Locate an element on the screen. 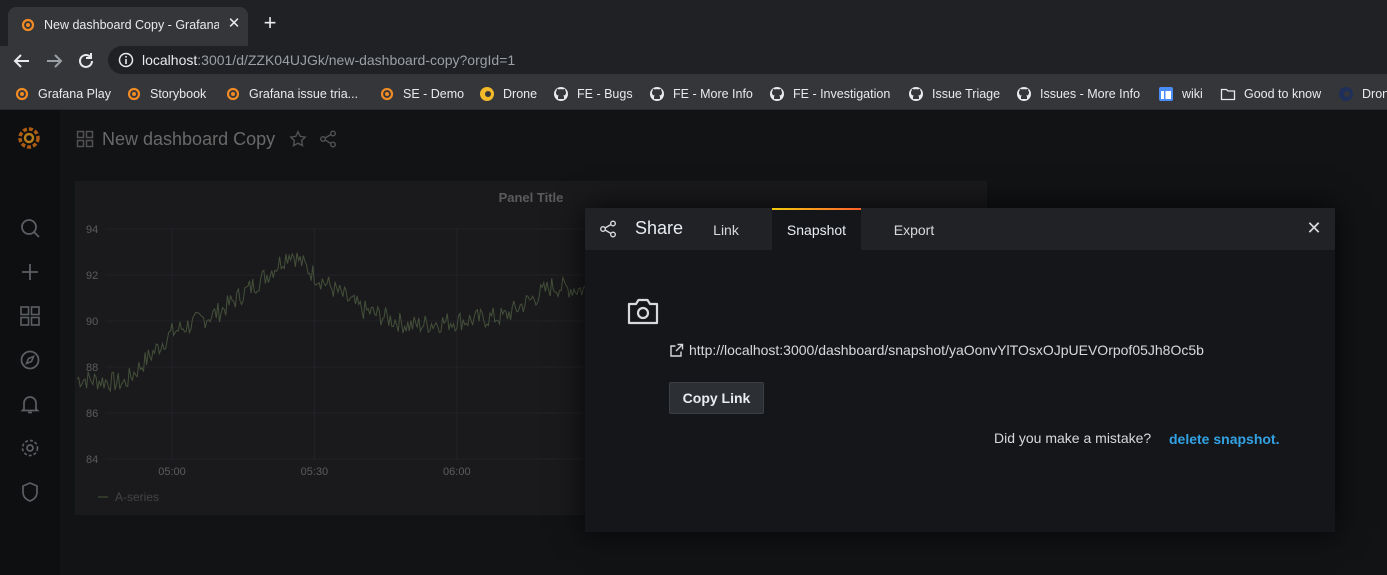 The height and width of the screenshot is (575, 1387). browser-tab: New dashboard Copy - Grafana ✕ is located at coordinates (128, 26).